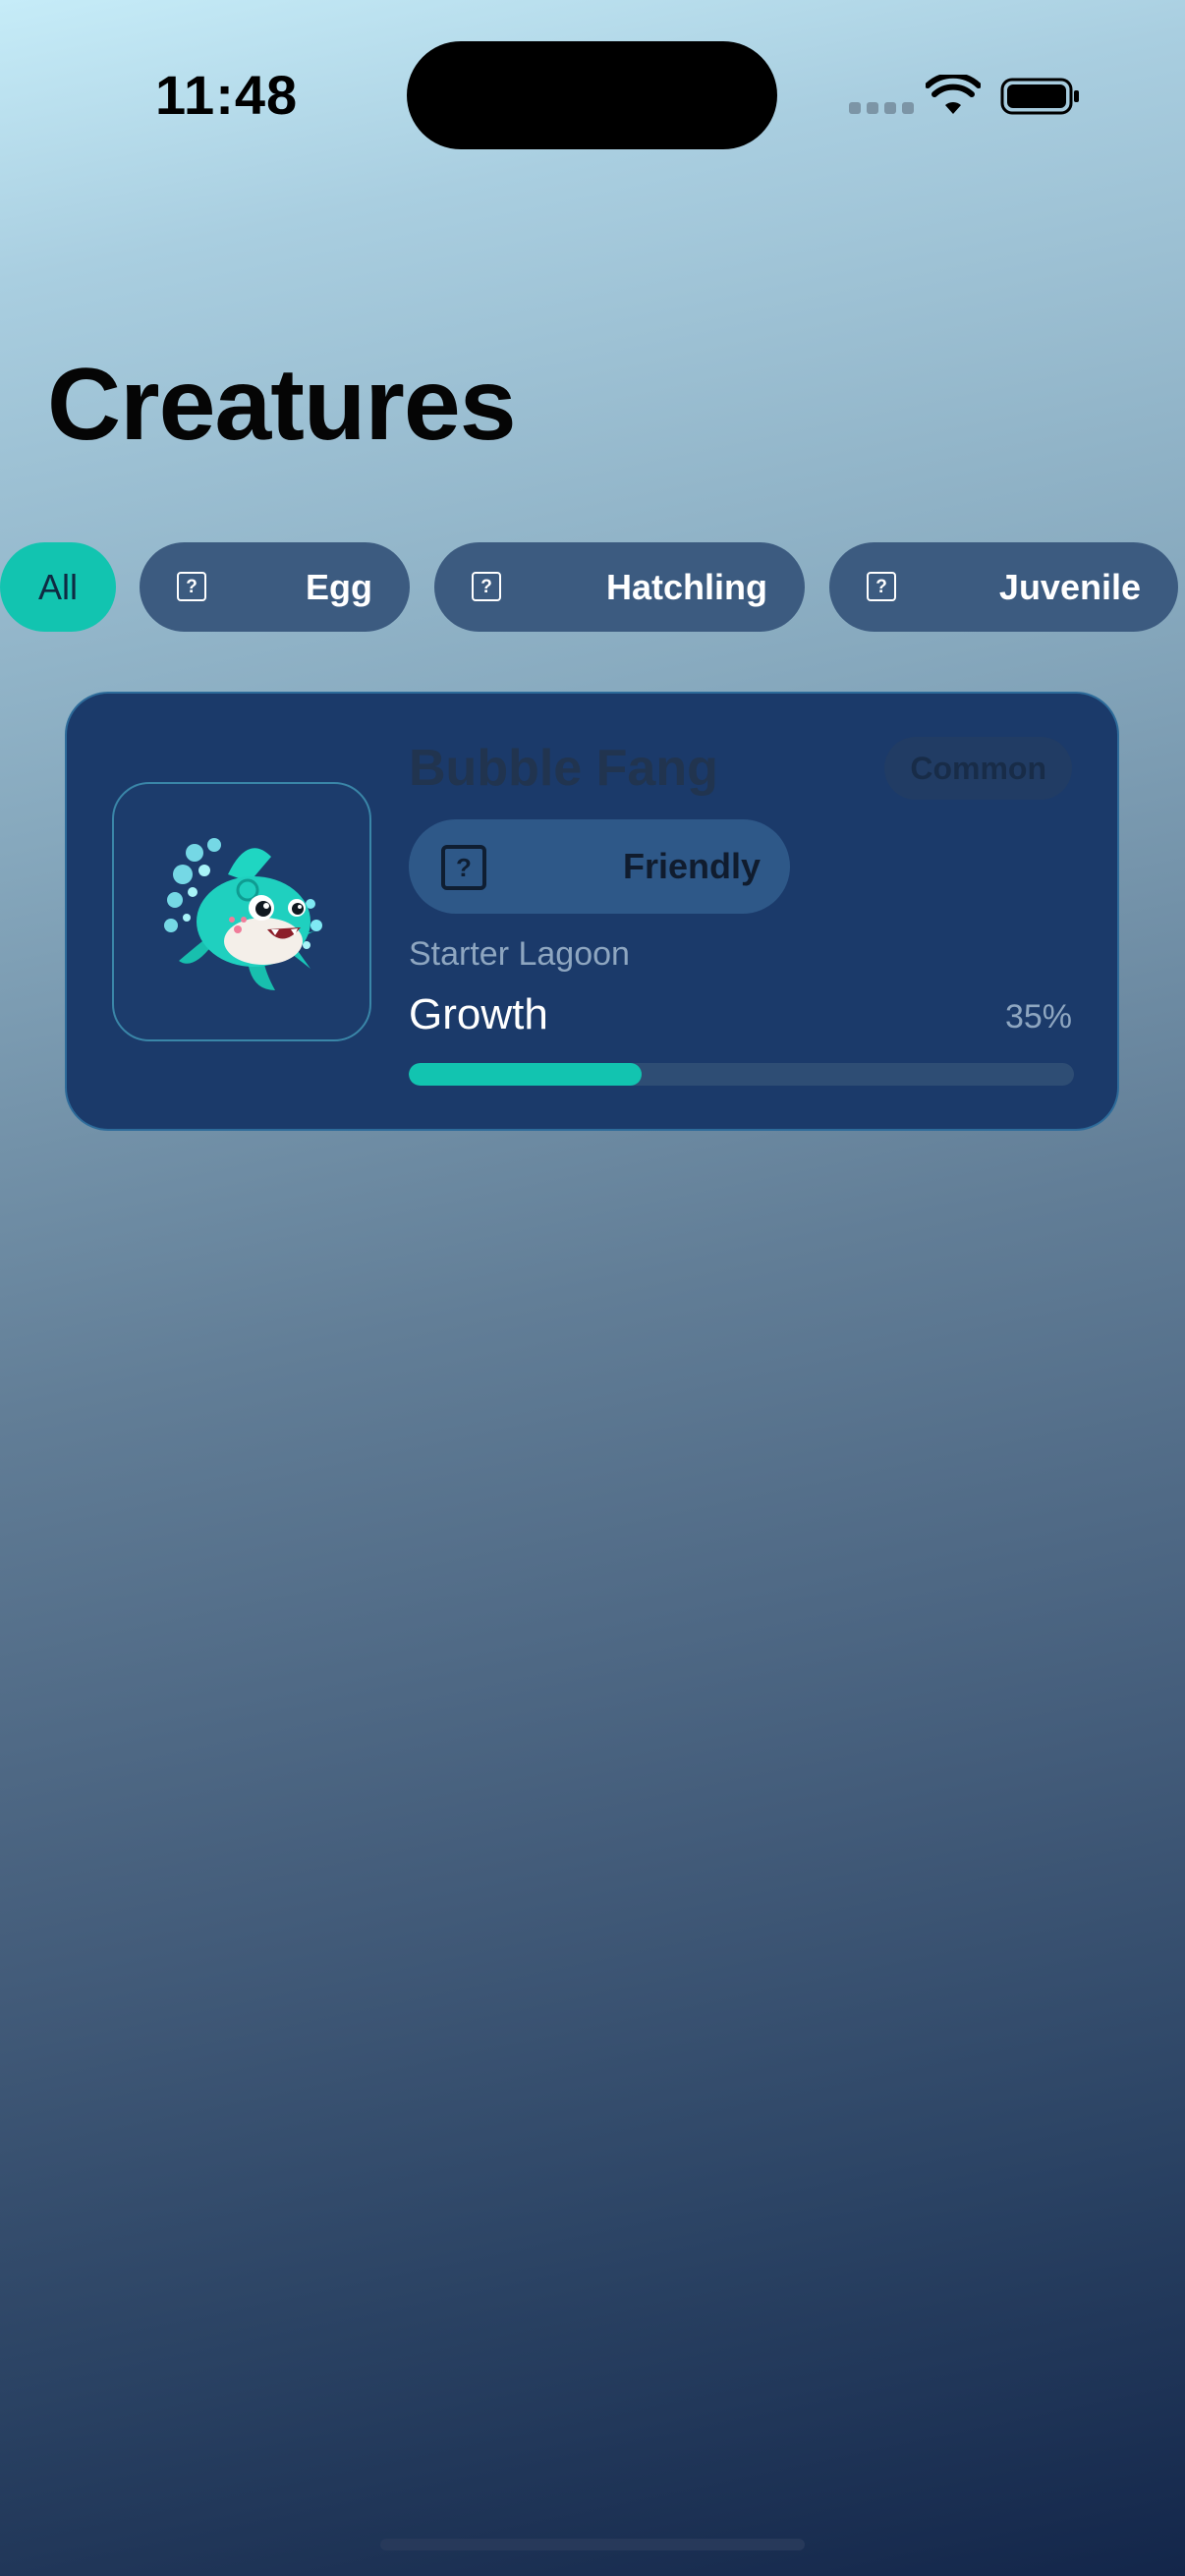 The height and width of the screenshot is (2576, 1185). I want to click on wifi-icon, so click(954, 94).